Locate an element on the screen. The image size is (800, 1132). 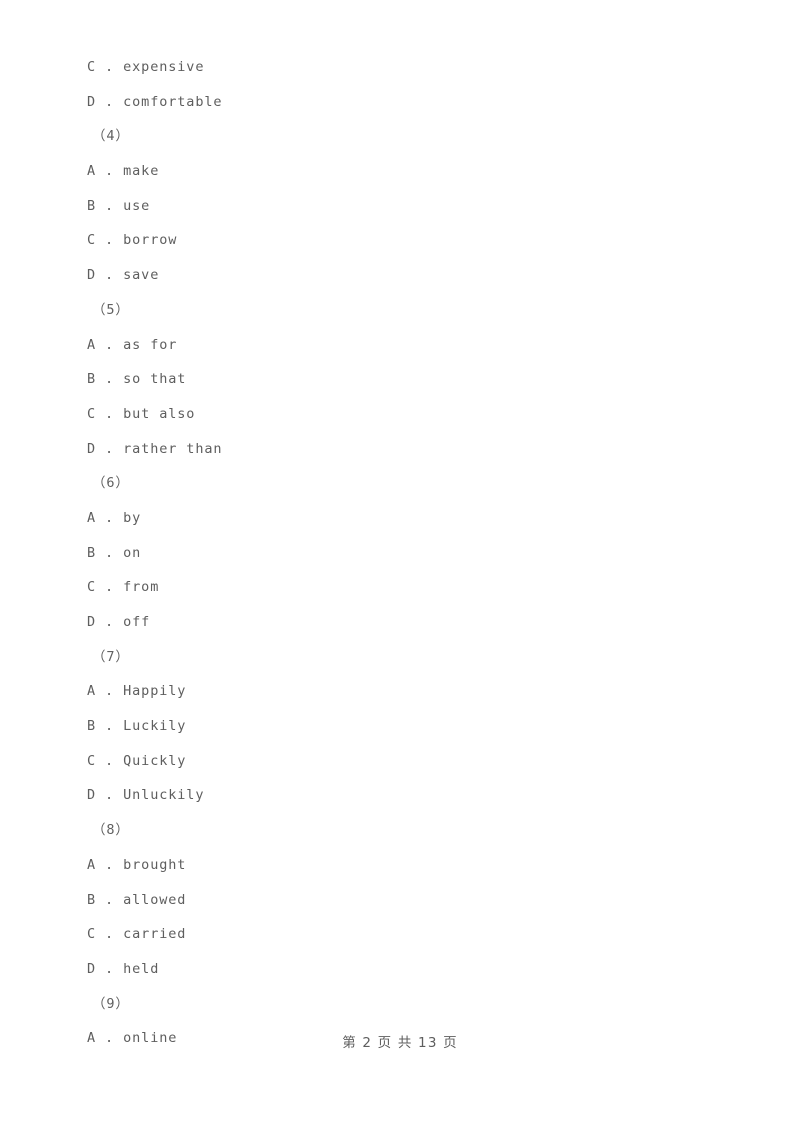
question-number: （5） is located at coordinates (111, 309).